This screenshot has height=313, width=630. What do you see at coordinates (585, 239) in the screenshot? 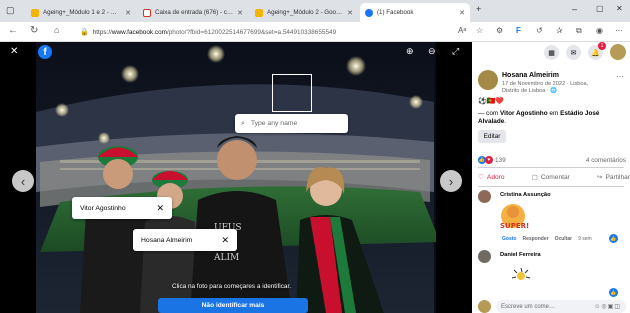
I see `comment-time: 9 sem` at bounding box center [585, 239].